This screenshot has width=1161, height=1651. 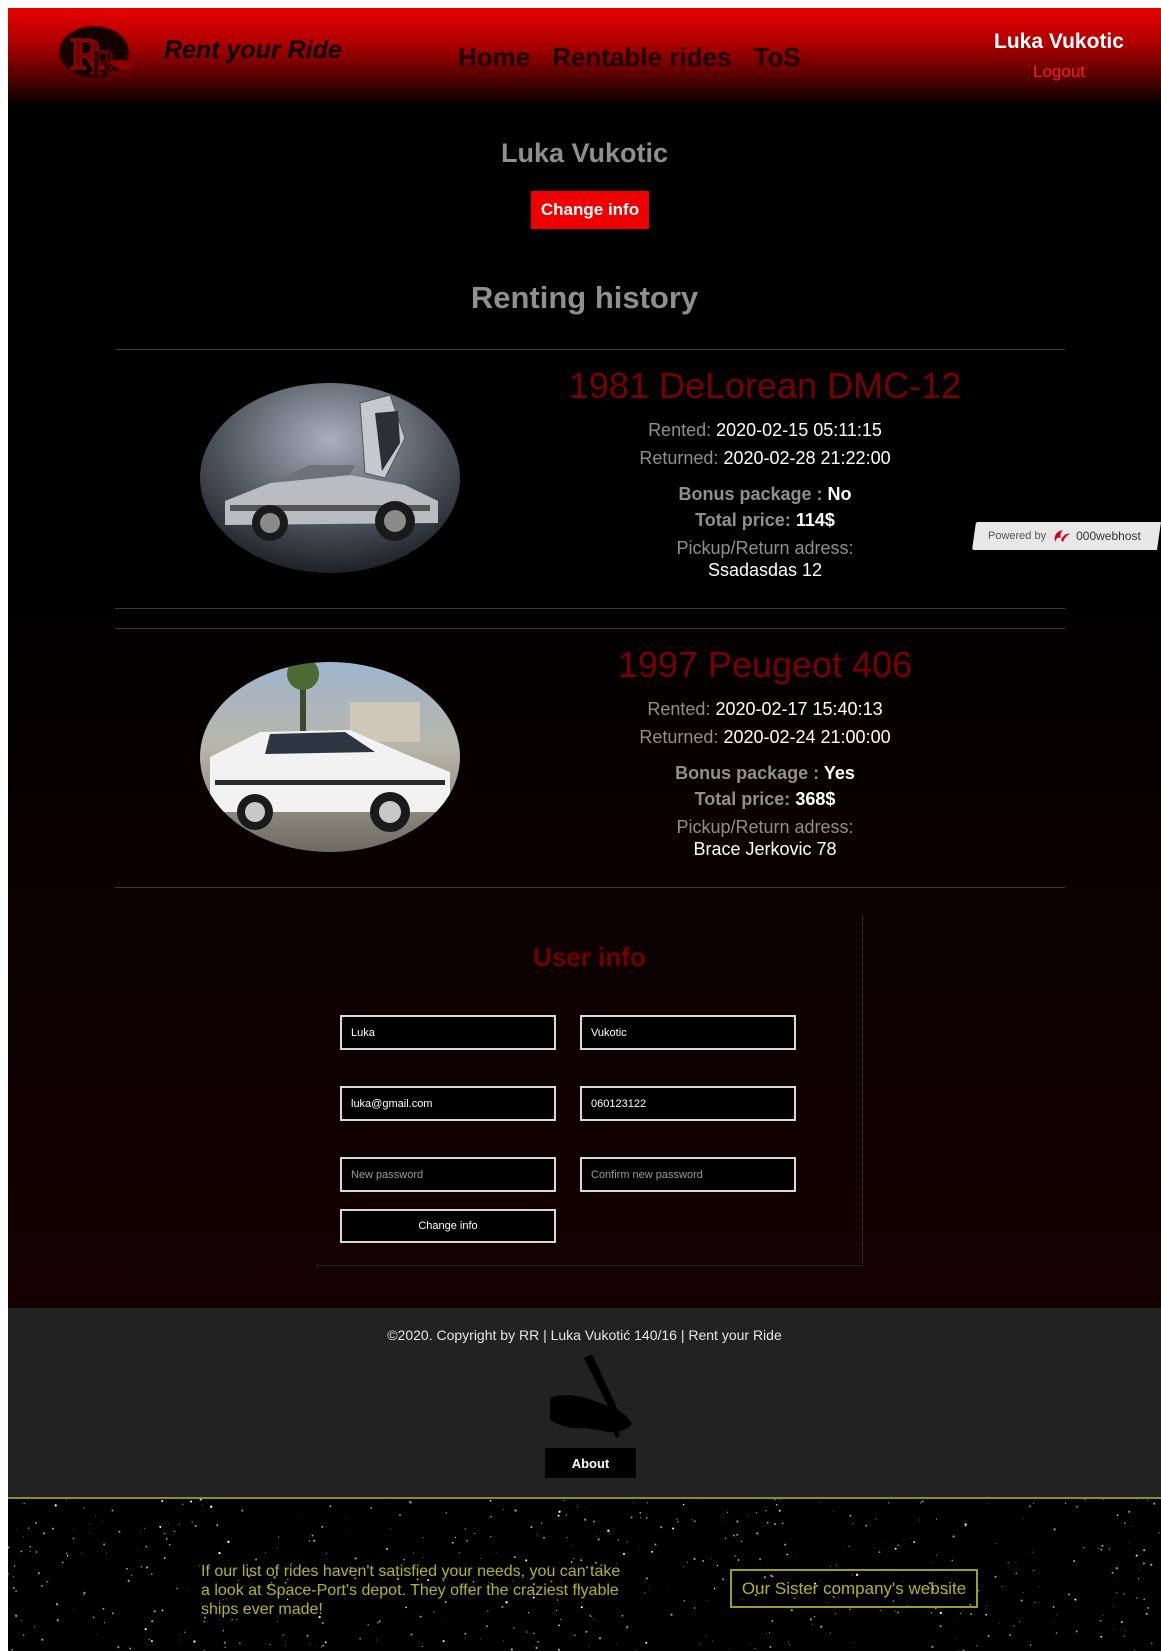 I want to click on header-username: Luka Vukotic, so click(x=1059, y=42).